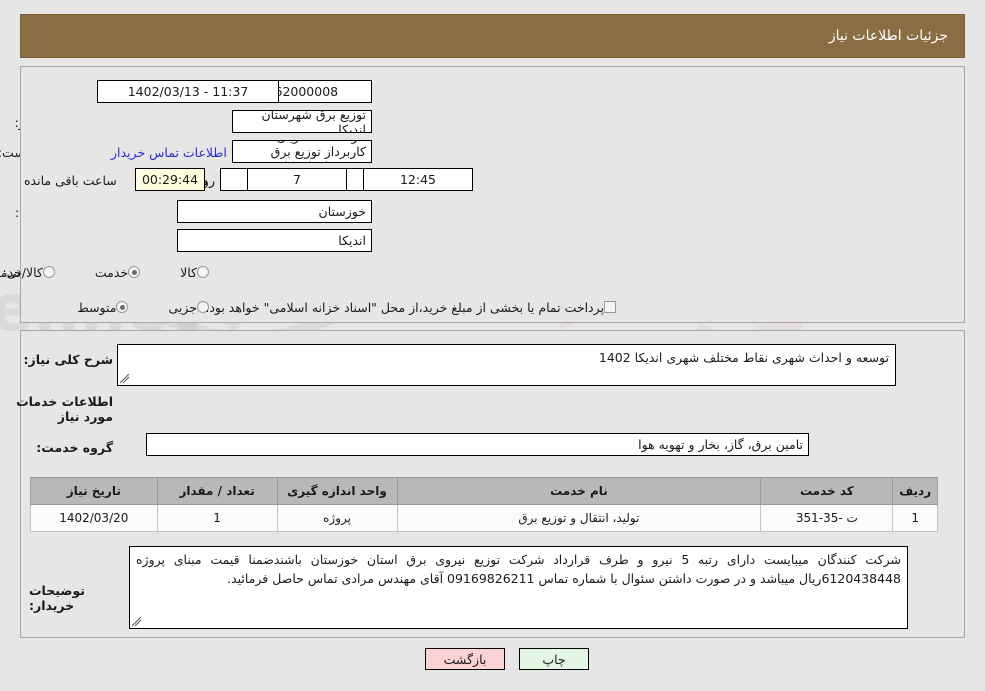 The image size is (985, 691). What do you see at coordinates (217, 491) in the screenshot?
I see `col-quantity: تعداد / مقدار` at bounding box center [217, 491].